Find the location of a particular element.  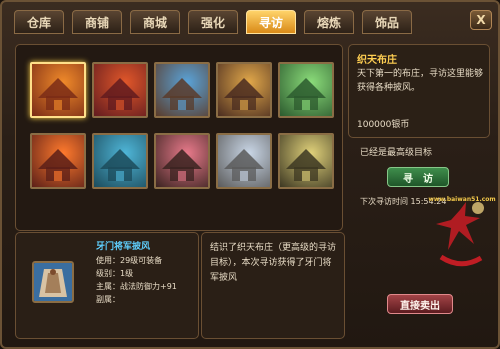

tab-bar: 仓库 商铺 商城 强化 寻访 熔炼 饰品 is located at coordinates (213, 21).